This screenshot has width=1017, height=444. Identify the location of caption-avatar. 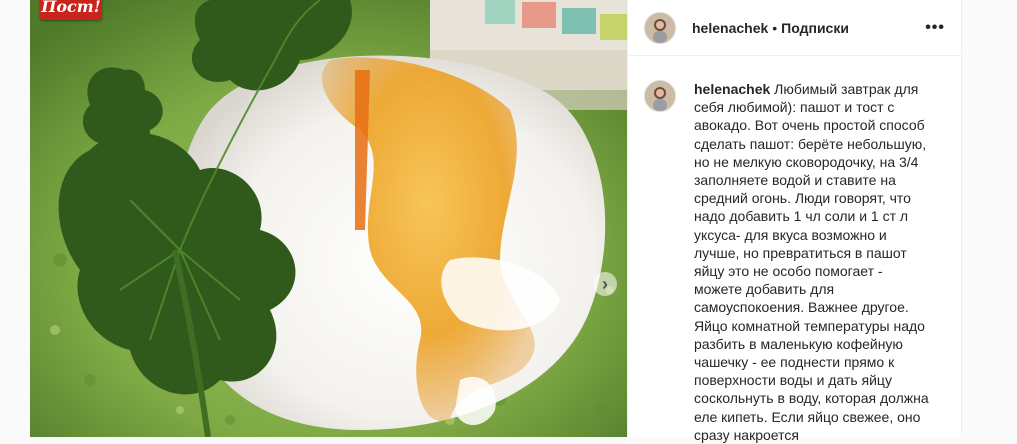
(660, 96).